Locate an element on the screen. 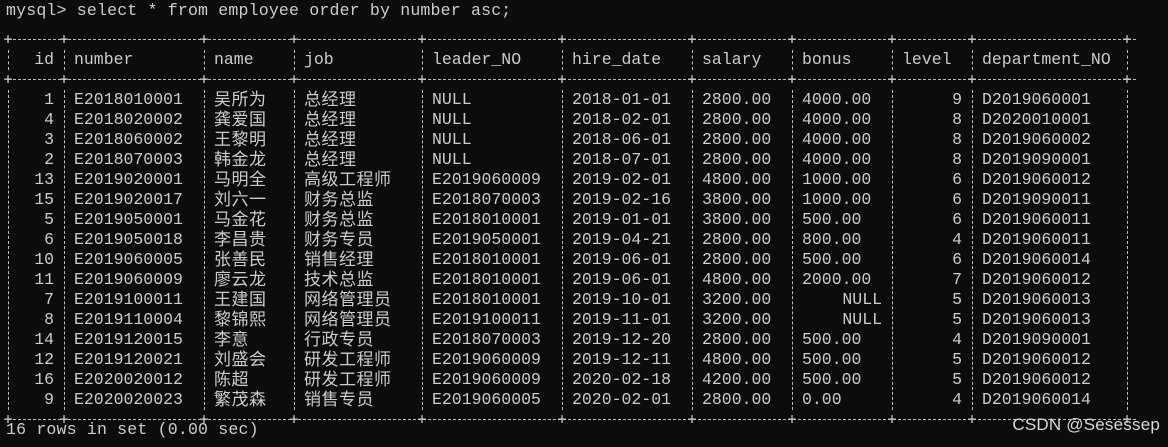 This screenshot has height=447, width=1168. table-cell-id: 6 is located at coordinates (49, 239).